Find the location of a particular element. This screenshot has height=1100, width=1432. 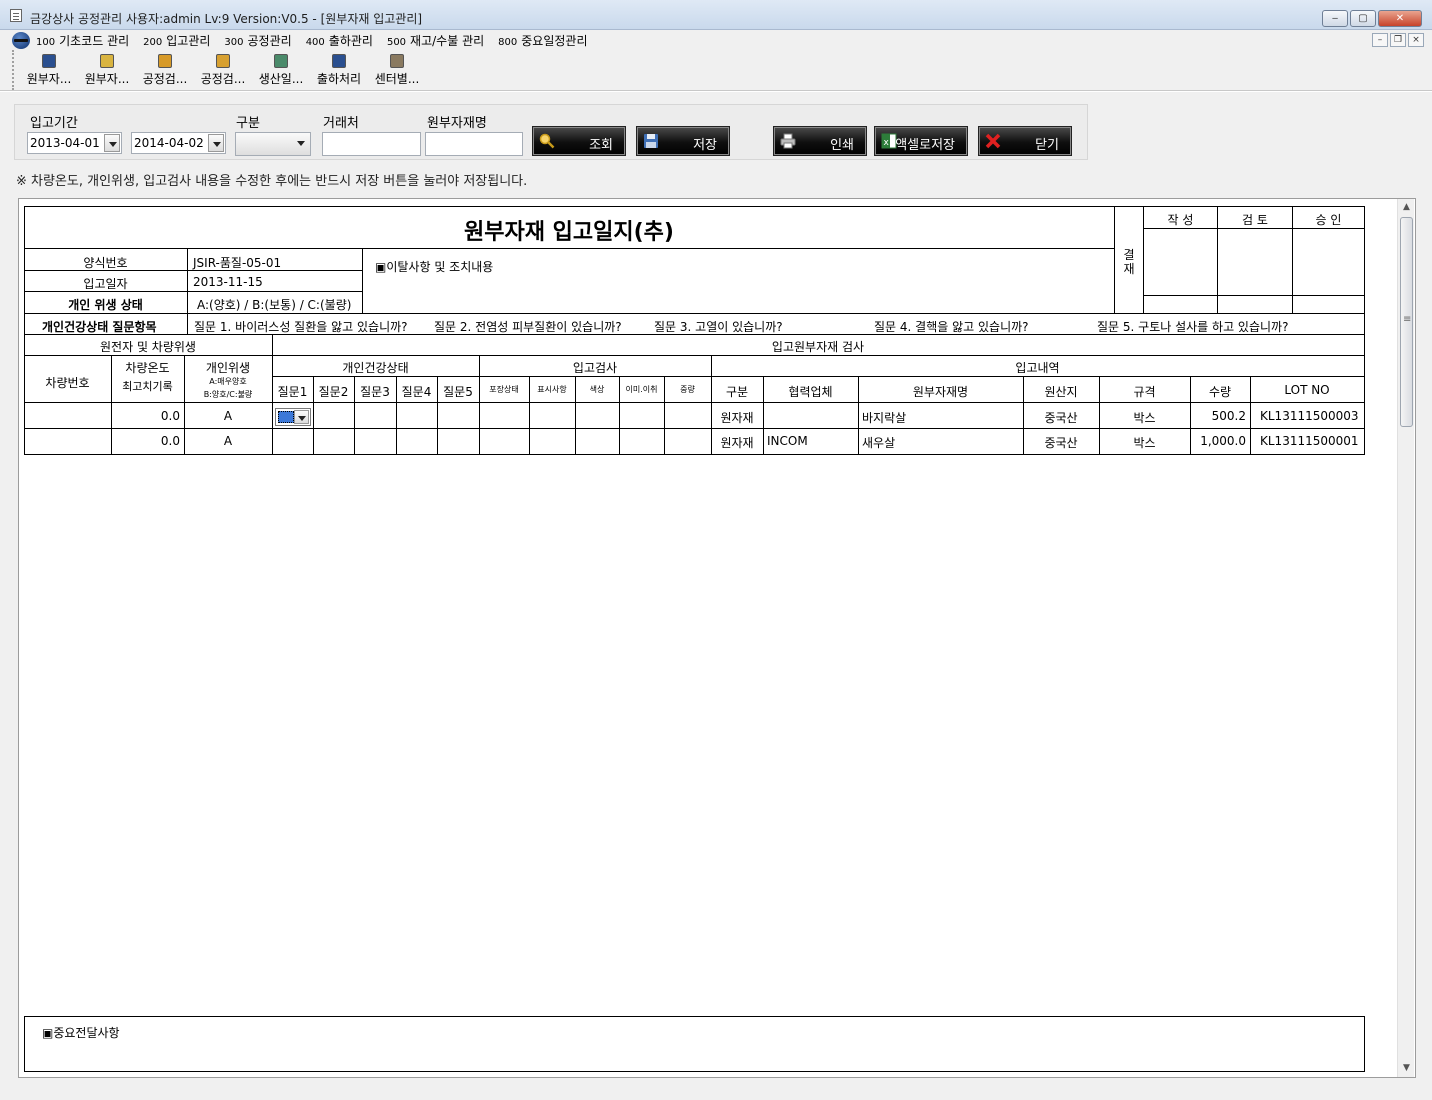

col-hygiene-3: B:양호/C:불량 is located at coordinates (228, 394).